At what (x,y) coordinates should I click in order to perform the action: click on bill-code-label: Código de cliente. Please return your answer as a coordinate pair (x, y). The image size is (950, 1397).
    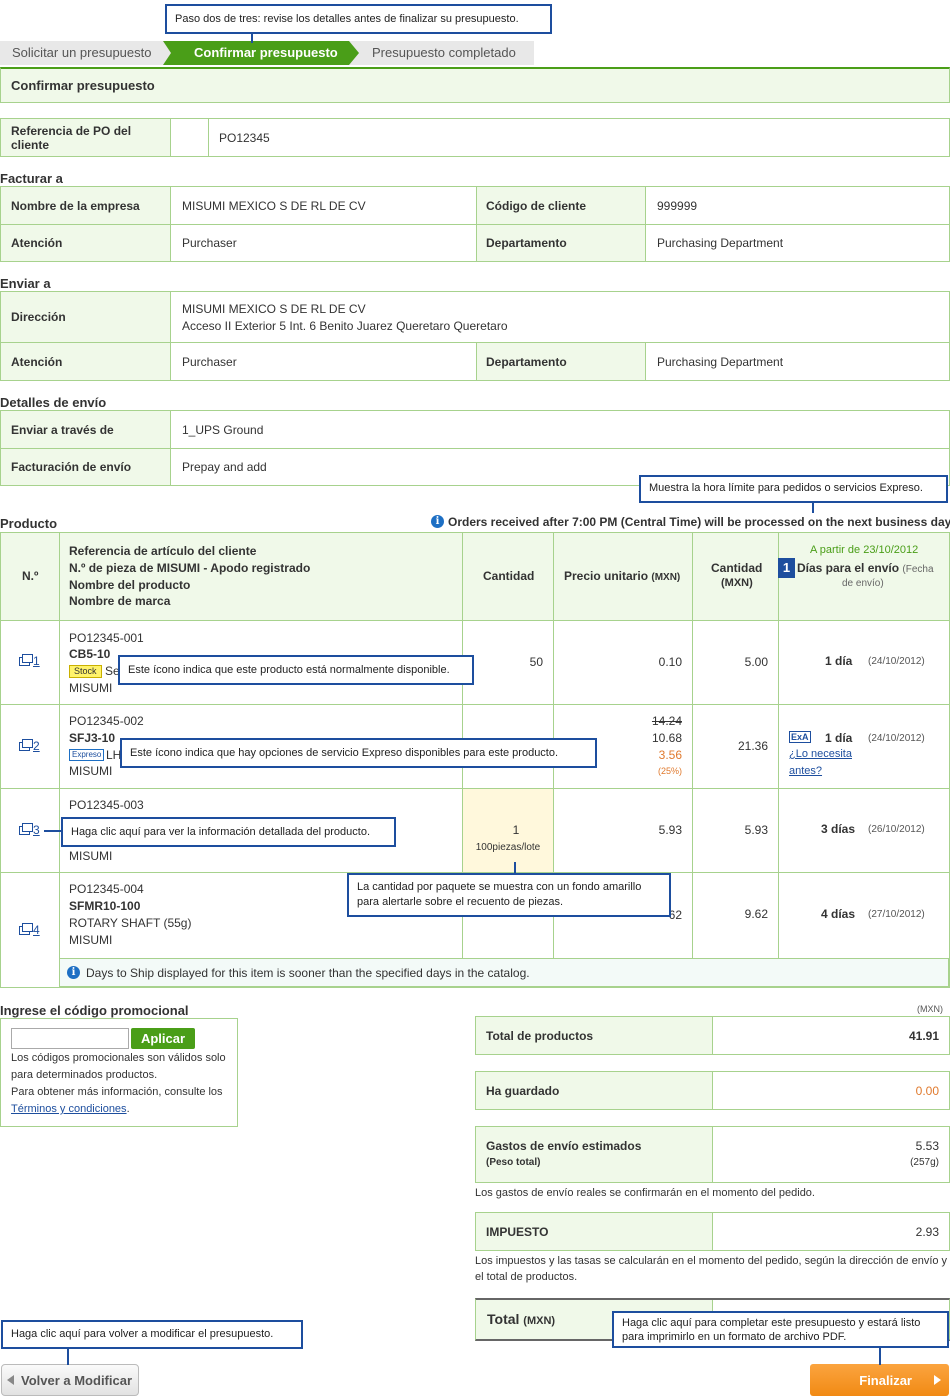
    Looking at the image, I should click on (536, 205).